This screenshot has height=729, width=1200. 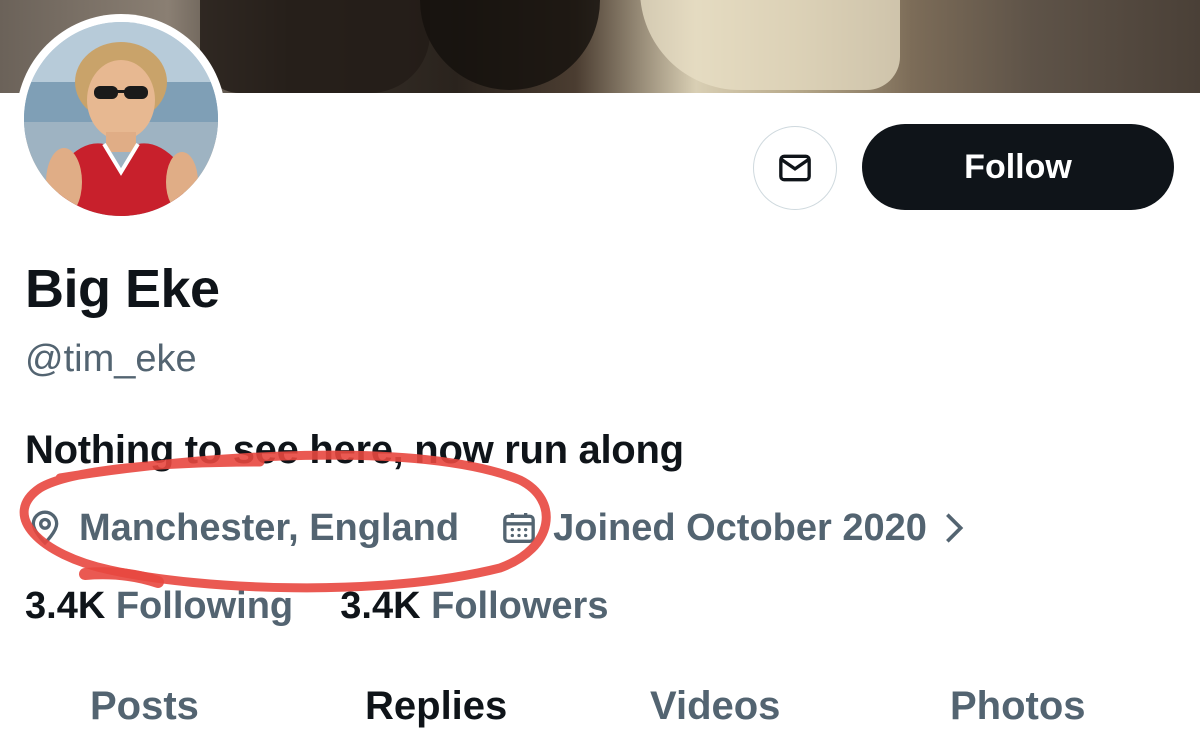 What do you see at coordinates (269, 527) in the screenshot?
I see `location-text: Manchester, England` at bounding box center [269, 527].